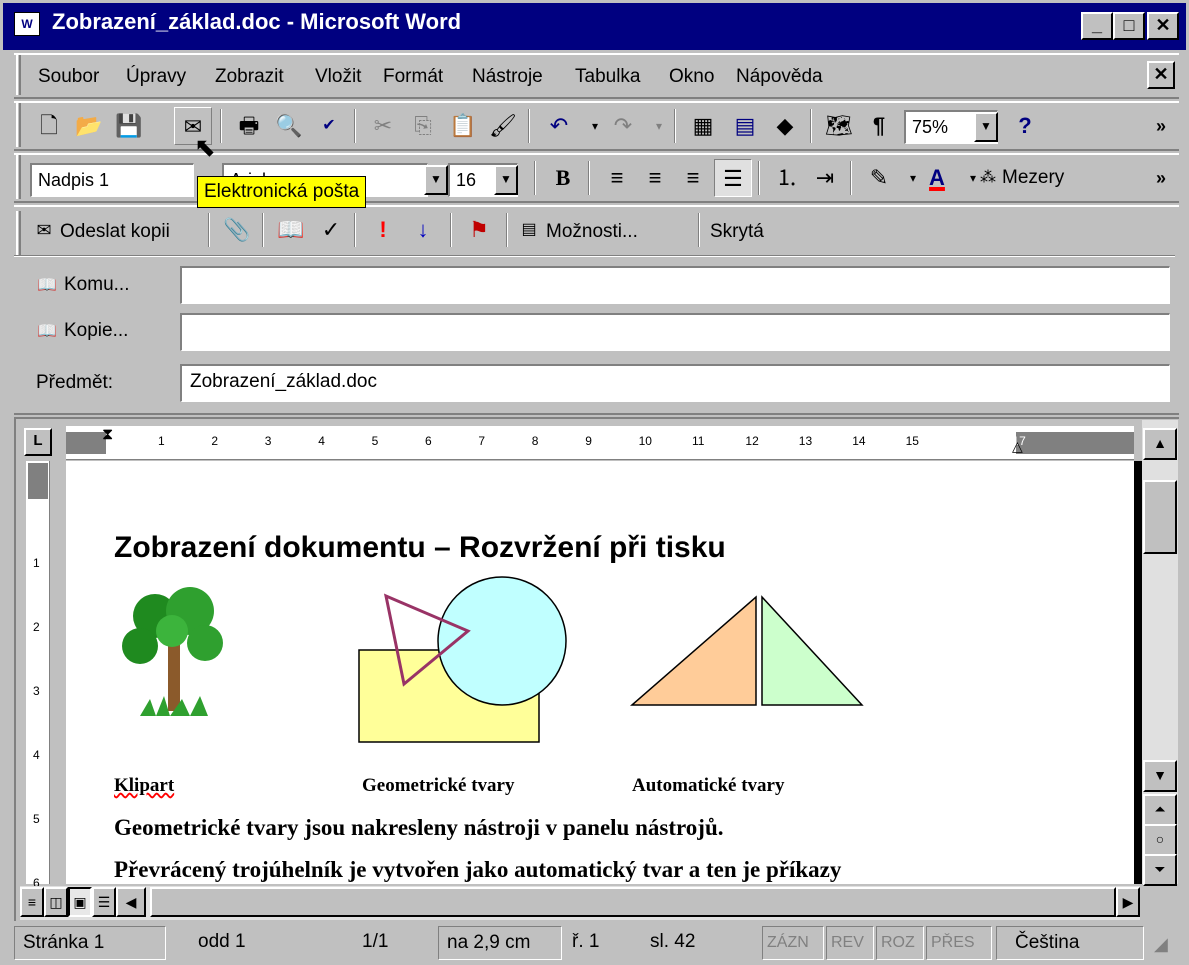 This screenshot has width=1189, height=965. What do you see at coordinates (785, 126) in the screenshot?
I see `drawing-icon: ◆` at bounding box center [785, 126].